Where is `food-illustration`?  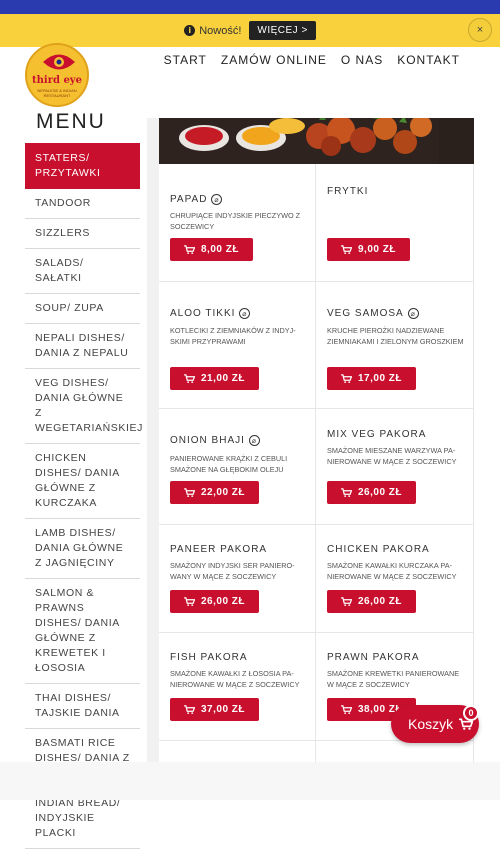
food-illustration is located at coordinates (316, 141).